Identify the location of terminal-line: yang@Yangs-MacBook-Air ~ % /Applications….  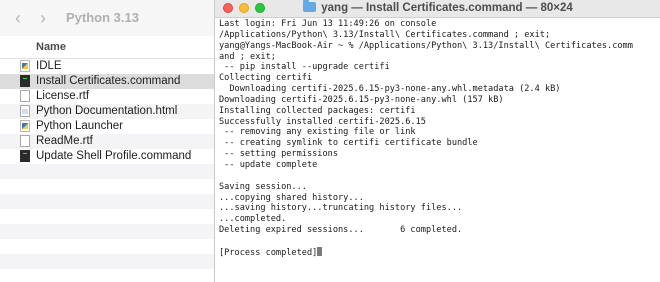
(426, 45).